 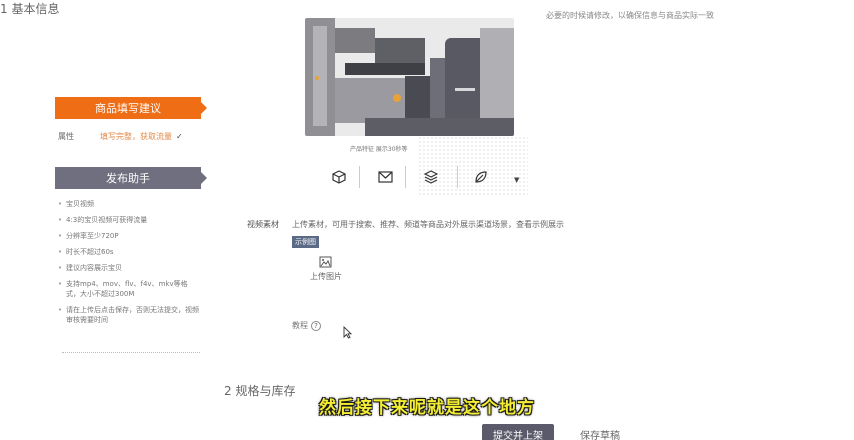 I want to click on submit-button: 提交并上架, so click(x=518, y=432).